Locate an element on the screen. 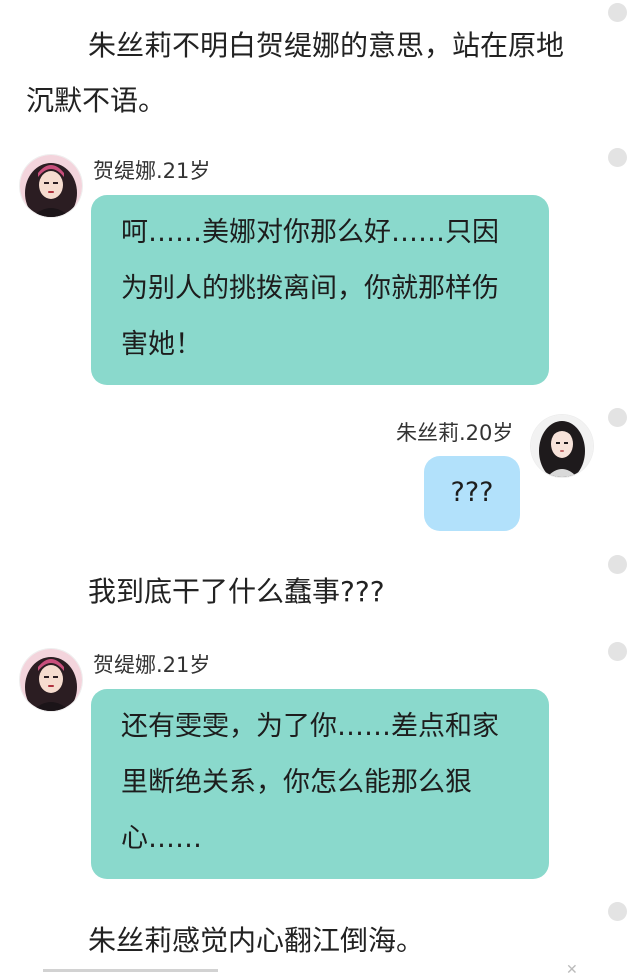  more-icon: ✕ is located at coordinates (572, 970).